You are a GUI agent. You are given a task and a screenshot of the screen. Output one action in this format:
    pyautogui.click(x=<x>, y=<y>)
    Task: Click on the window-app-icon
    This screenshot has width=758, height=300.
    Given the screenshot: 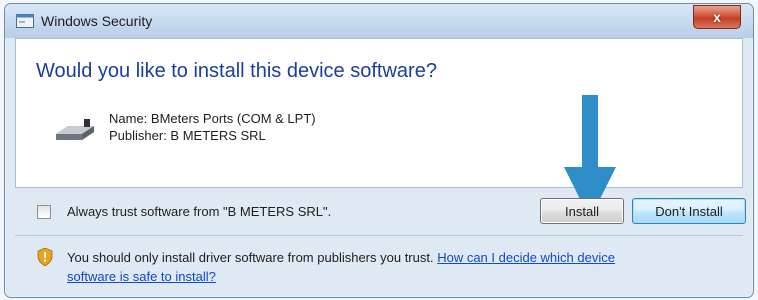 What is the action you would take?
    pyautogui.click(x=25, y=21)
    